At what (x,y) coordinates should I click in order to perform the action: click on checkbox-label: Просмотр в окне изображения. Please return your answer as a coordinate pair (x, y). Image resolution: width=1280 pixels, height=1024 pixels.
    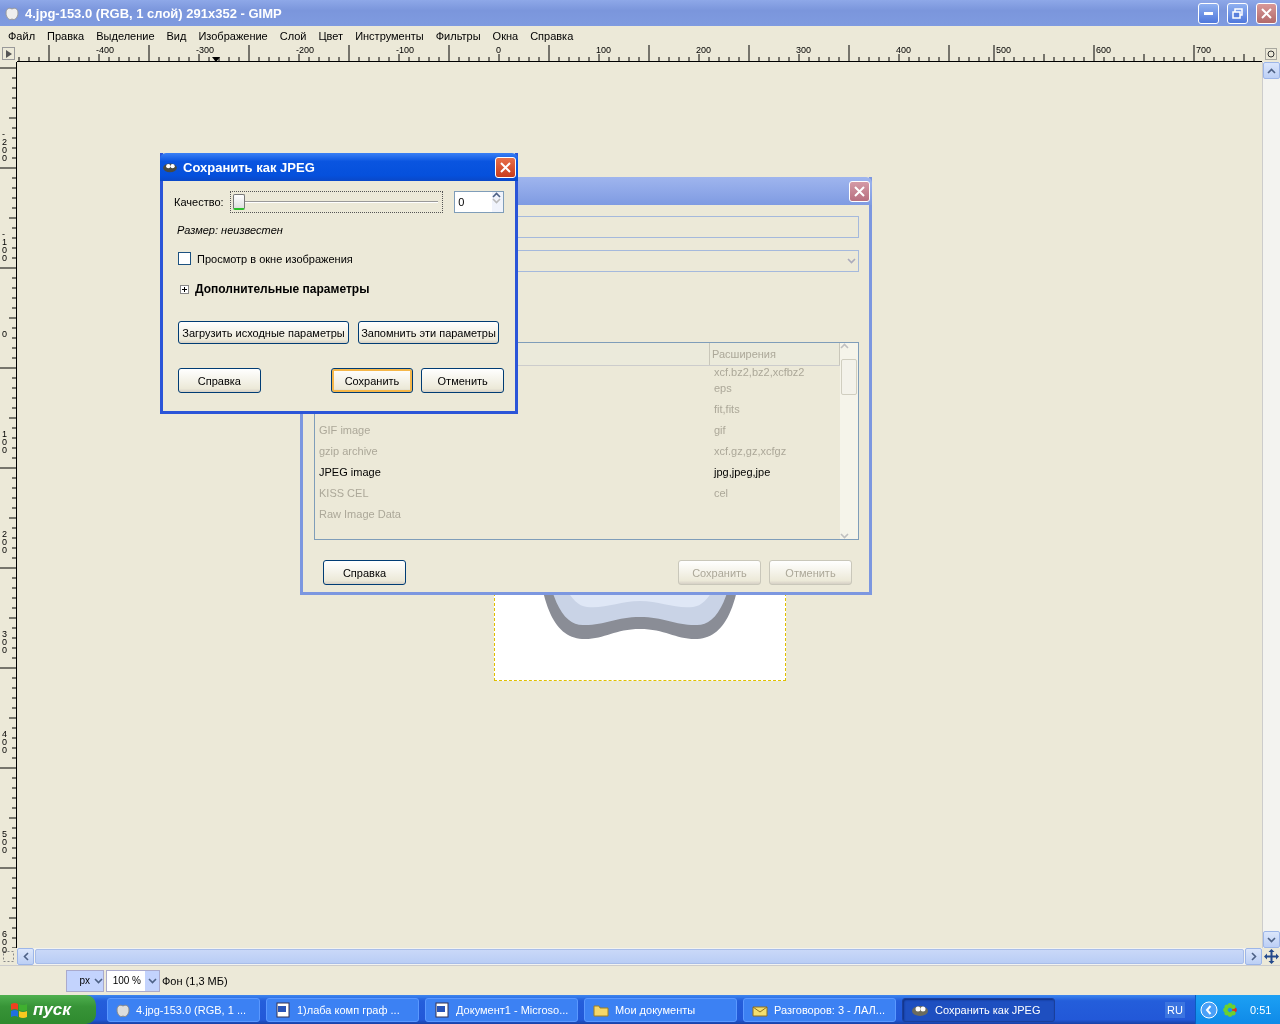
    Looking at the image, I should click on (275, 258).